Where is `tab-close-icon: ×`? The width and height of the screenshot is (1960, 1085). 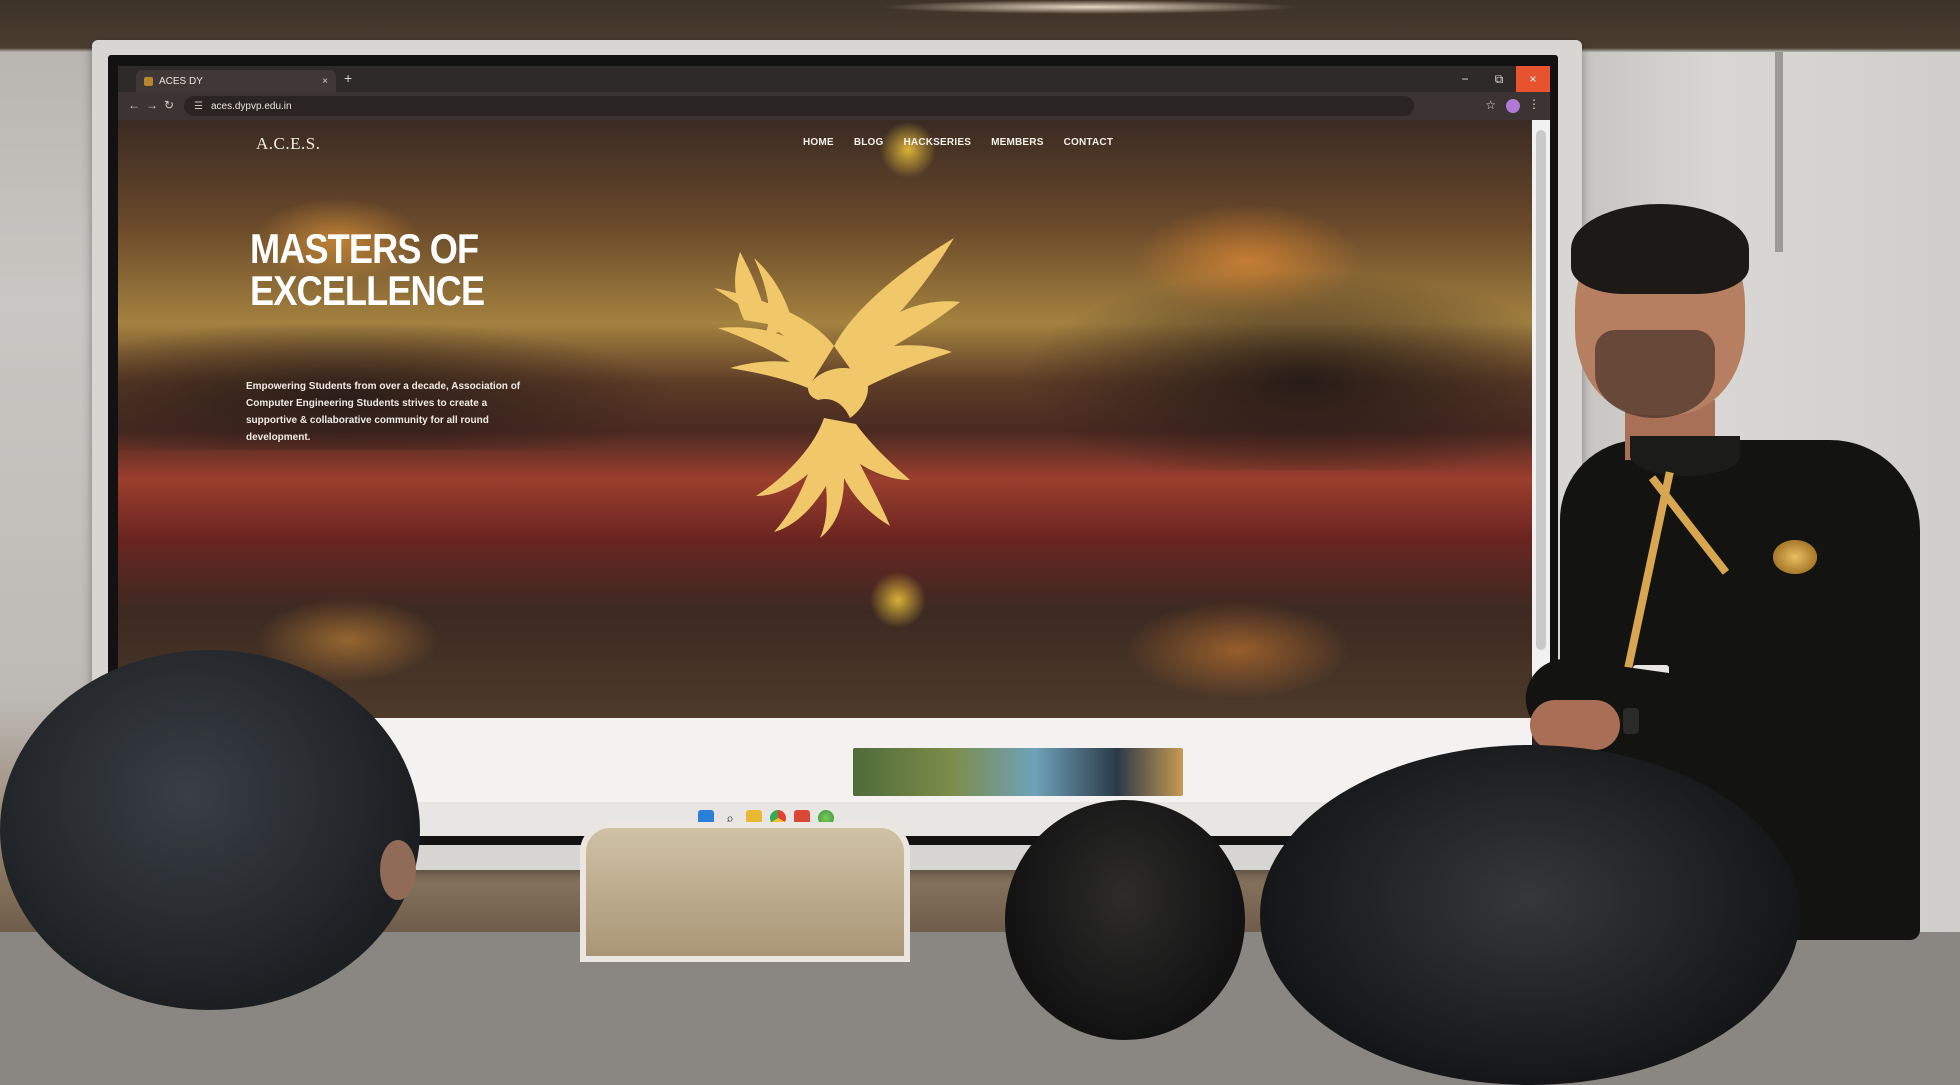
tab-close-icon: × is located at coordinates (325, 81).